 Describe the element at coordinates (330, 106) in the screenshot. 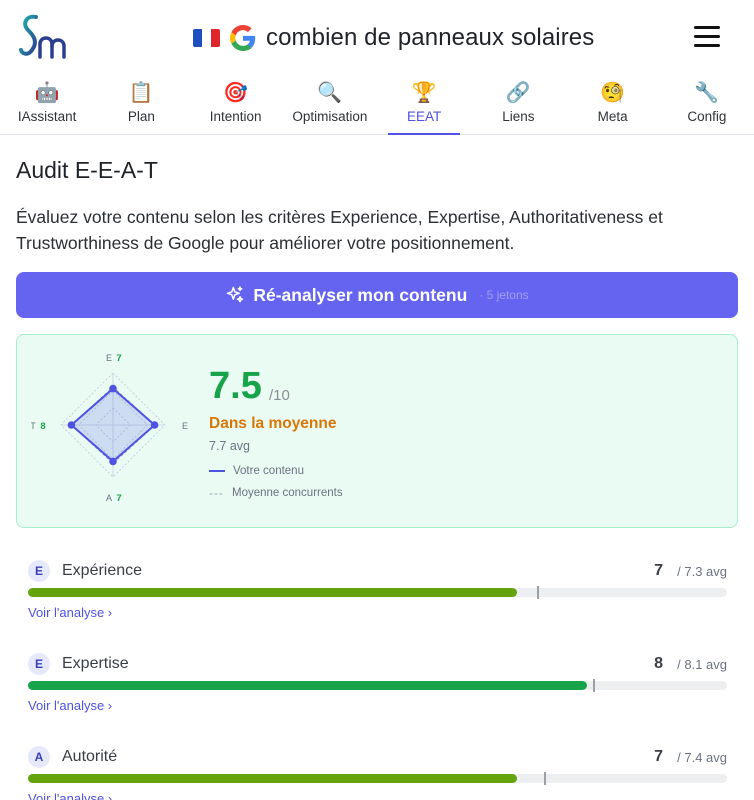

I see `tab-optimisation: 🔍 Optimisation` at that location.